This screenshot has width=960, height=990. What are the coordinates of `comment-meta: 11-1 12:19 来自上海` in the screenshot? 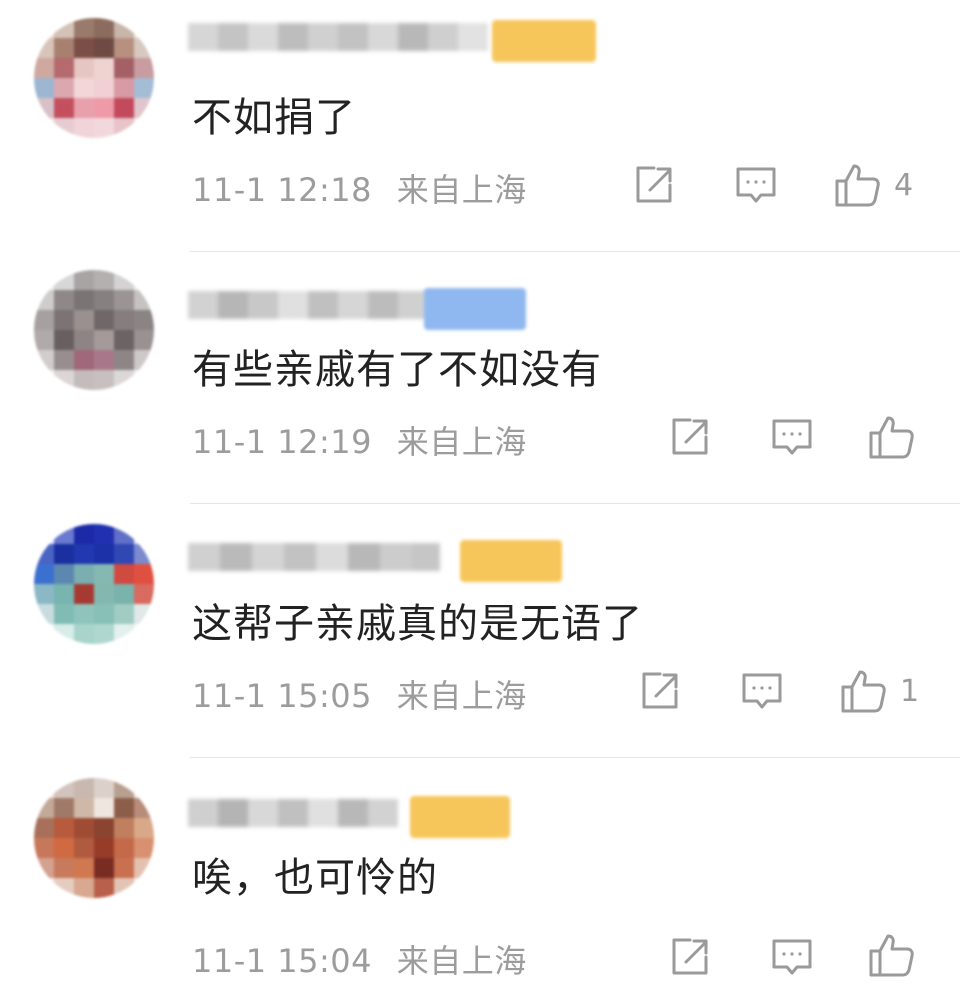 It's located at (359, 440).